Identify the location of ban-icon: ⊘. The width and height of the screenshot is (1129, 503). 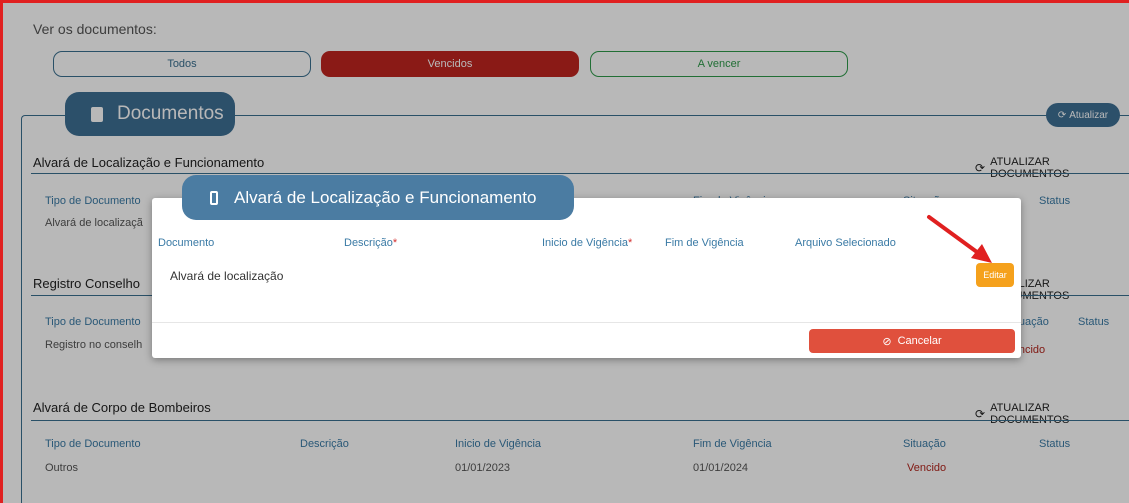
(887, 341).